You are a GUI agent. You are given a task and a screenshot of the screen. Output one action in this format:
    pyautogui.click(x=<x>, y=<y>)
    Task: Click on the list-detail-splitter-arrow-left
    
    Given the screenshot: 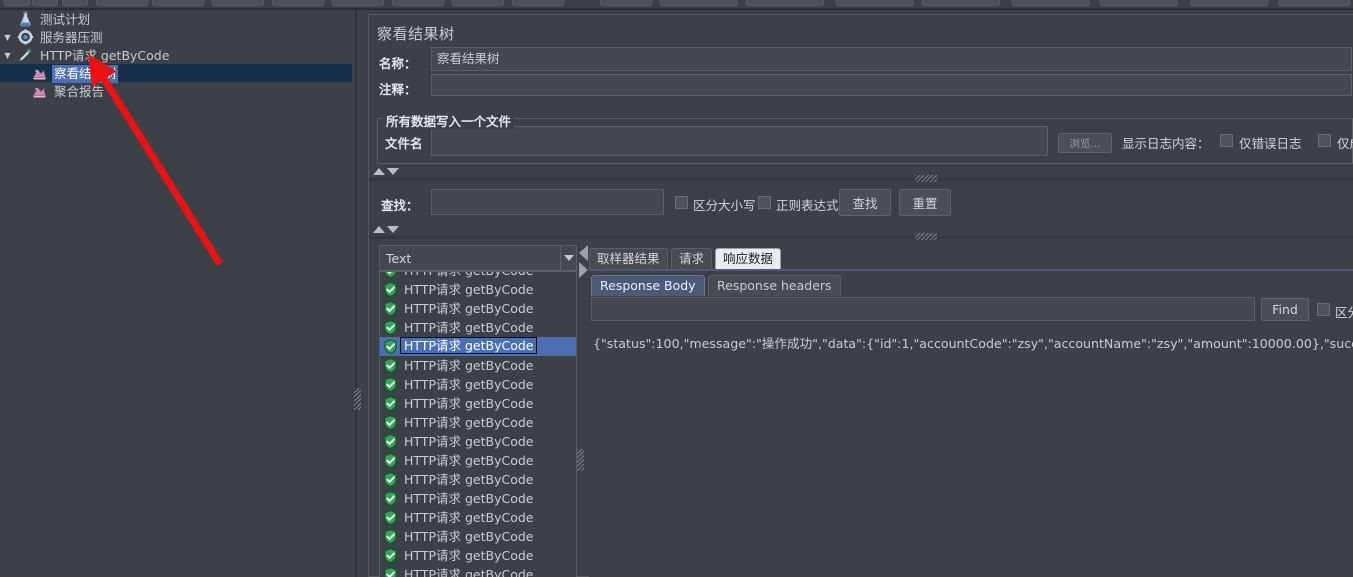 What is the action you would take?
    pyautogui.click(x=583, y=253)
    